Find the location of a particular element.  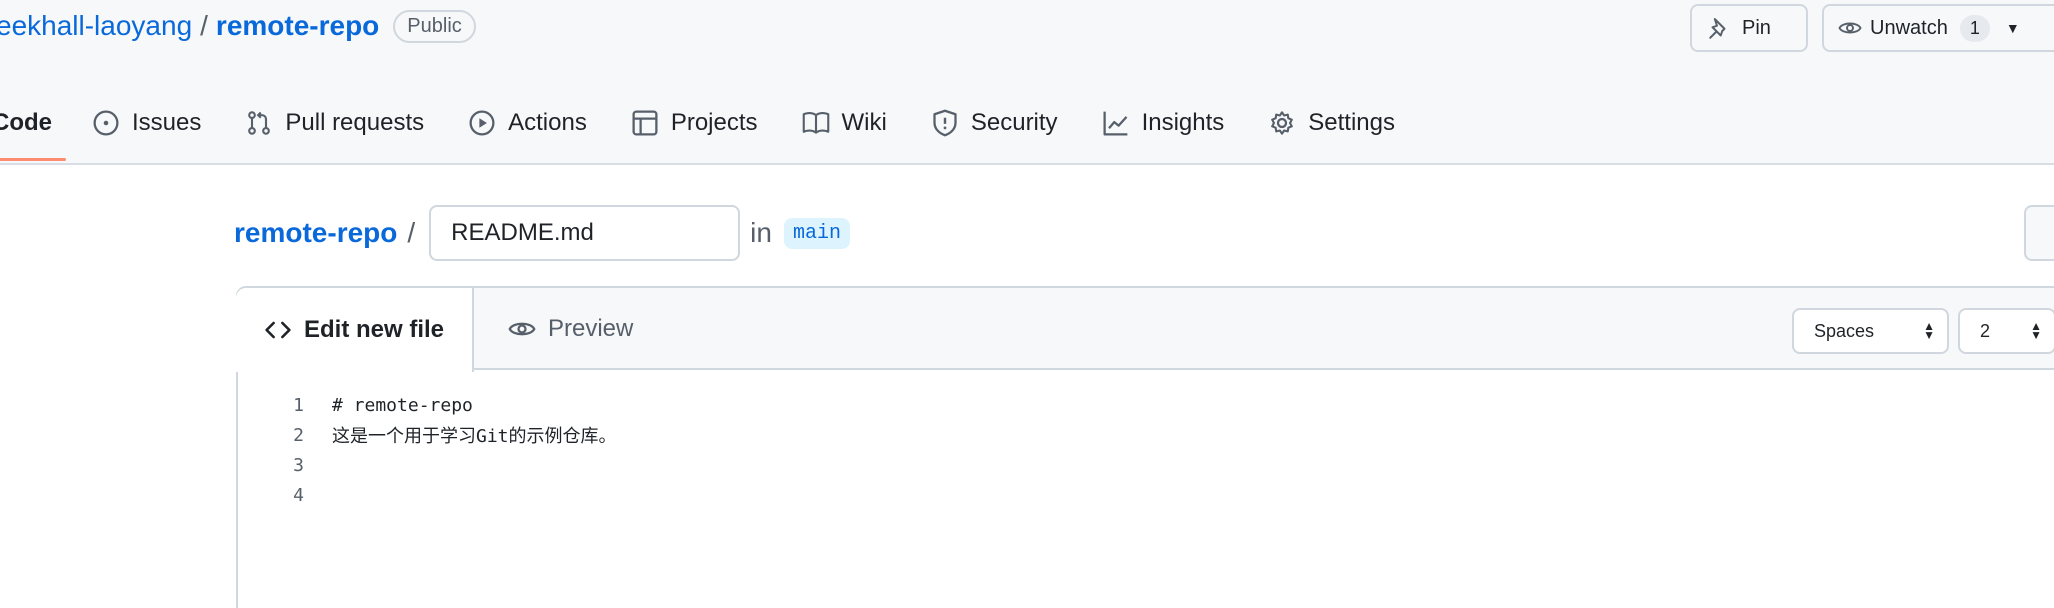

repo-title: eekhall-laoyang / remote-repo Public is located at coordinates (238, 26).